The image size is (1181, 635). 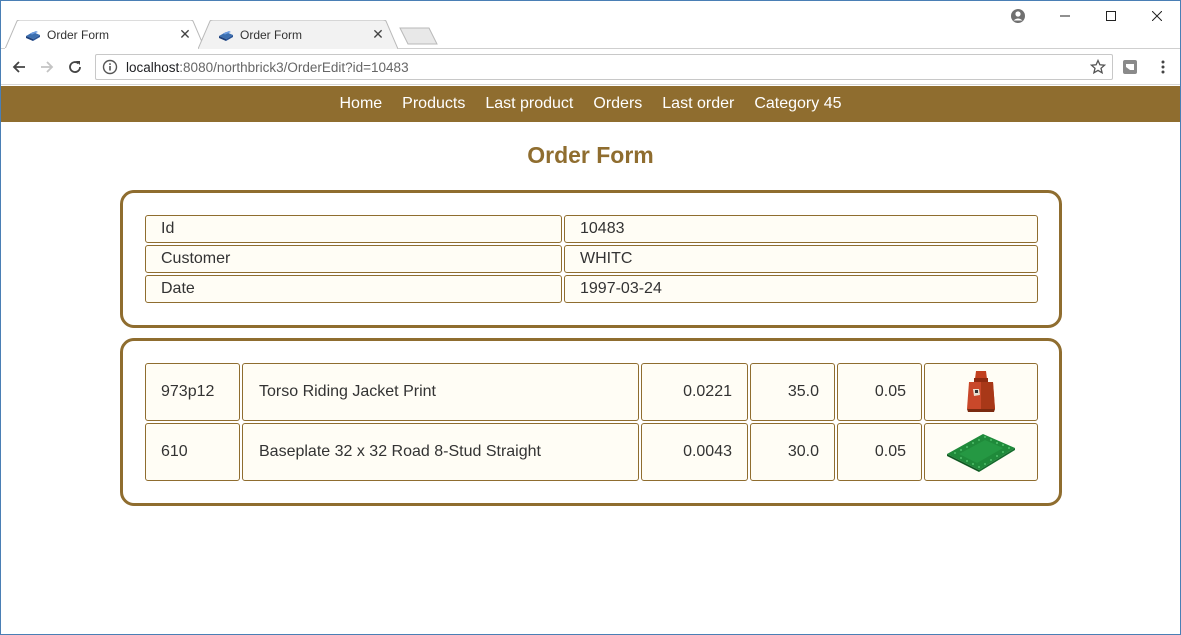 I want to click on more-menu-icon, so click(x=1163, y=67).